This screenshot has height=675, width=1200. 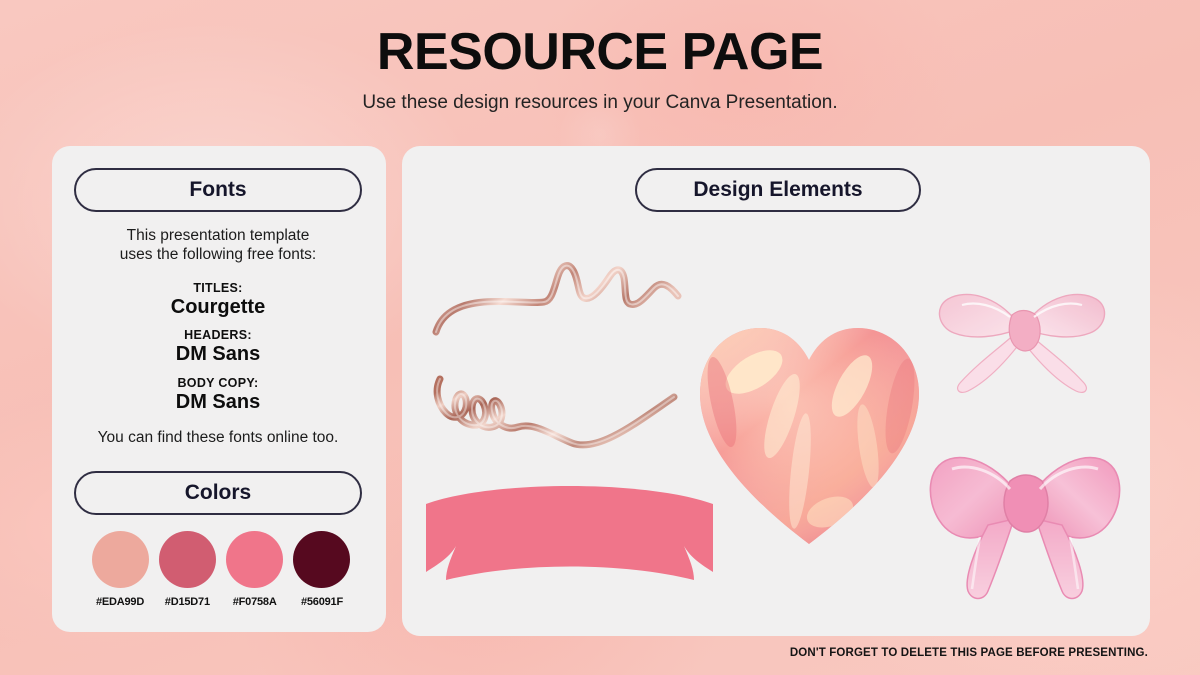 I want to click on curly-ribbon-streamer-2-icon, so click(x=558, y=416).